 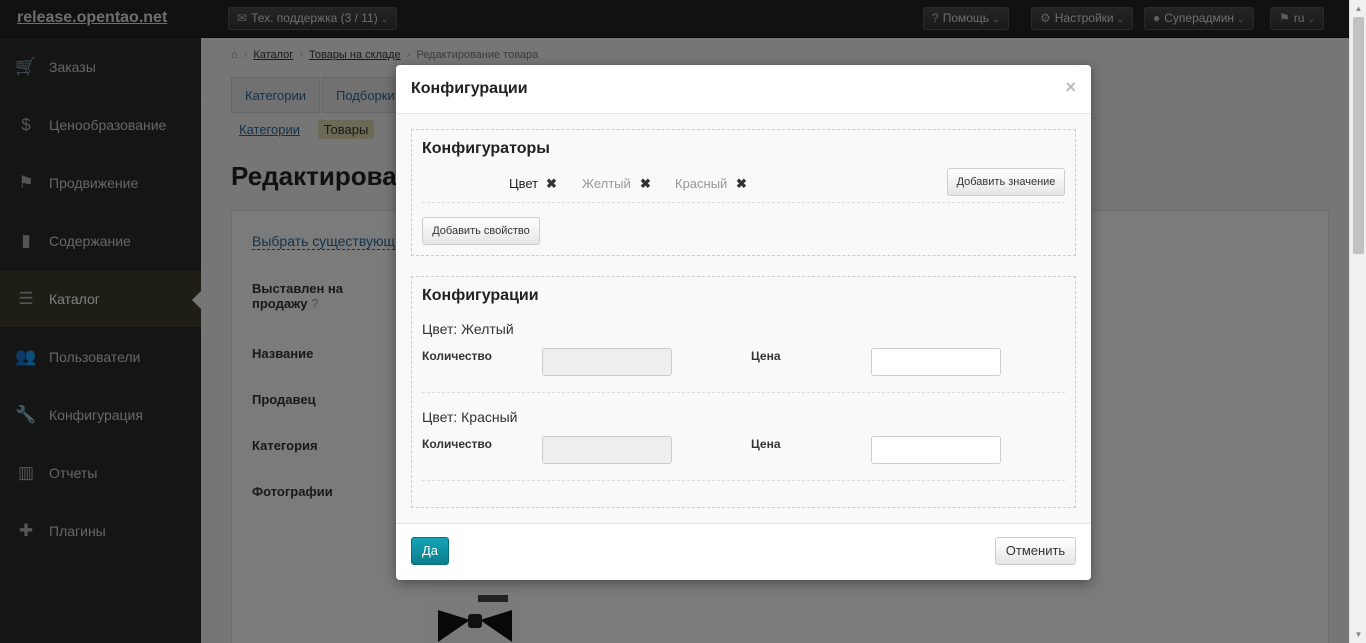 I want to click on property-value: Желтый, so click(x=606, y=183).